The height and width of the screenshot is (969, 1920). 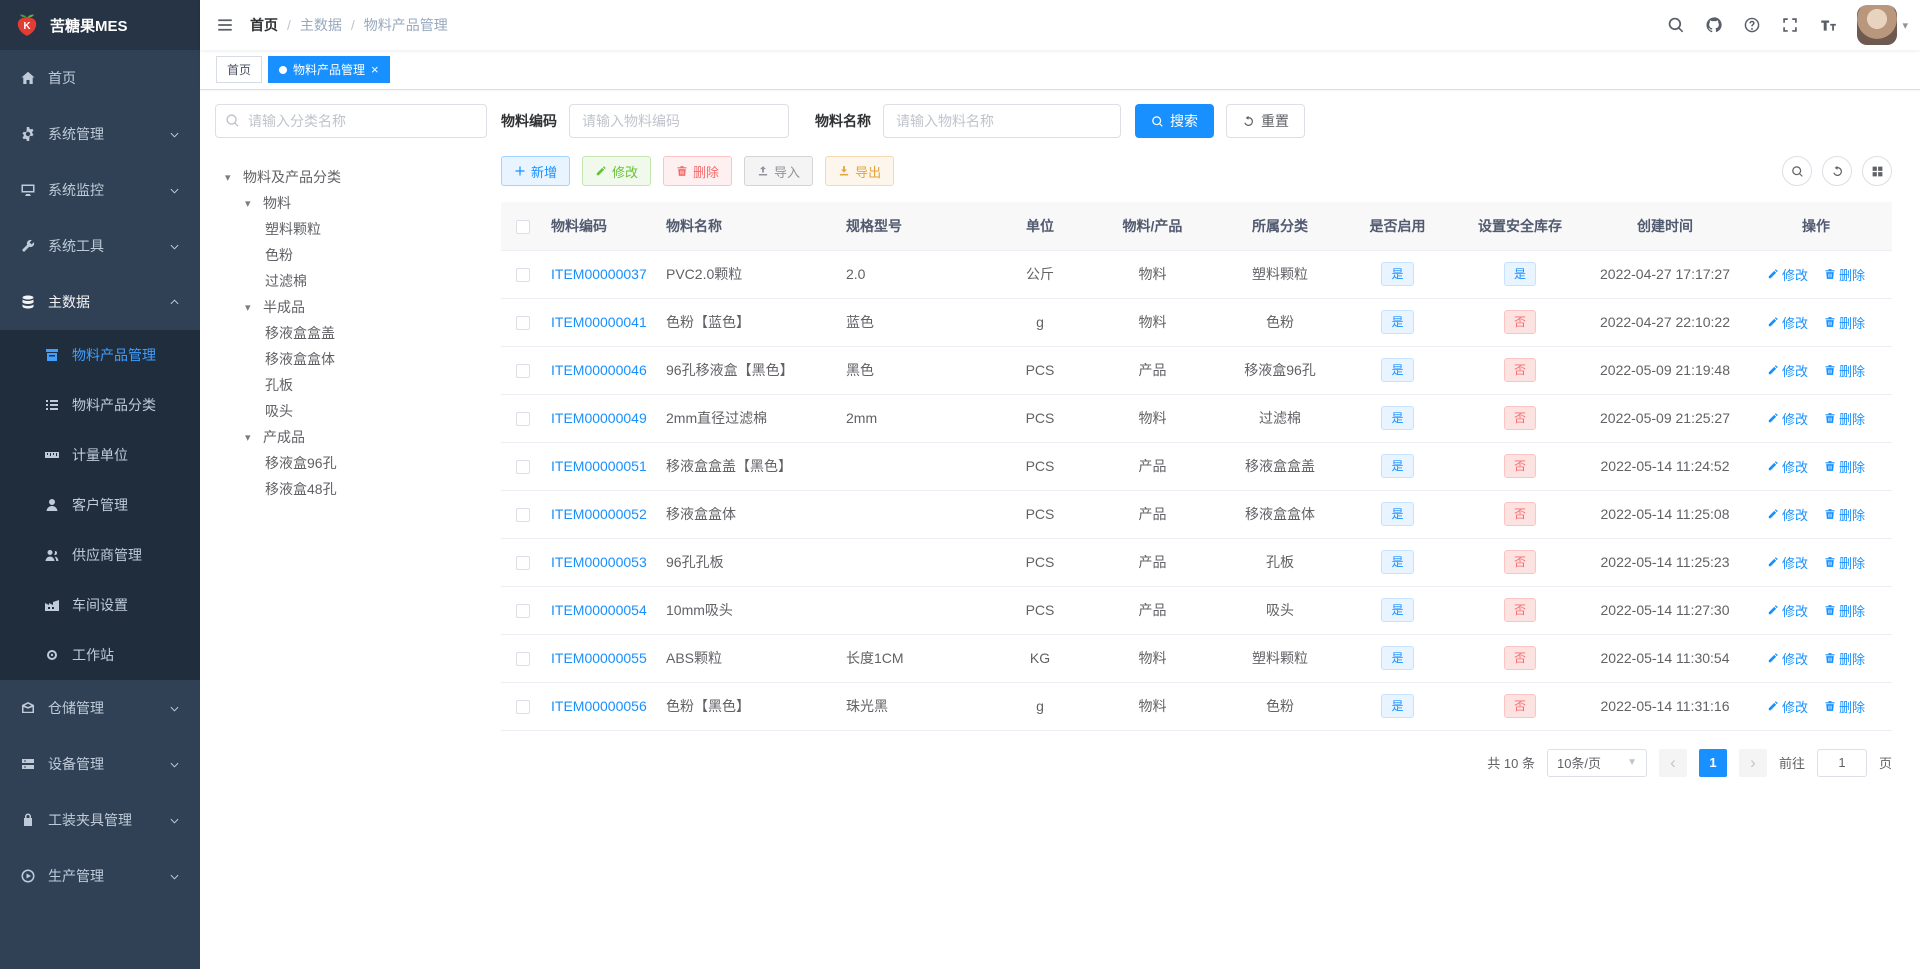 What do you see at coordinates (1676, 25) in the screenshot?
I see `search-icon` at bounding box center [1676, 25].